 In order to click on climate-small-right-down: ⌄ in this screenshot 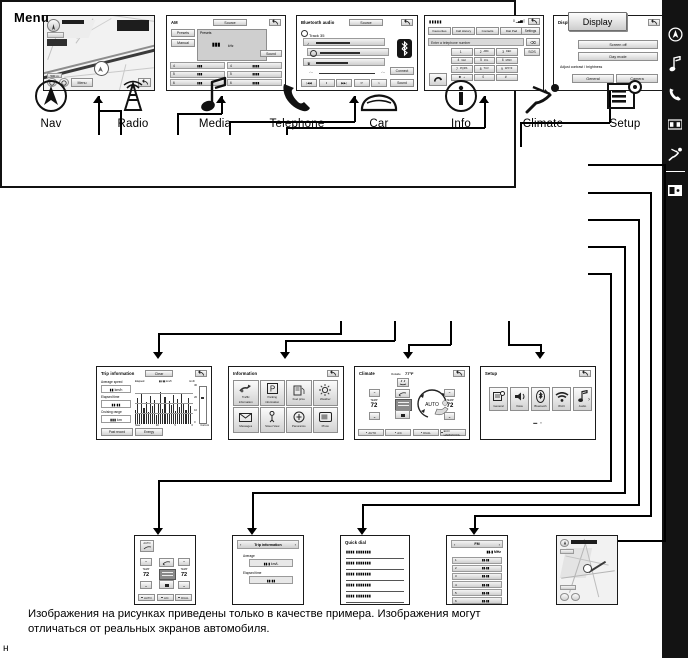, I will do `click(184, 585)`.